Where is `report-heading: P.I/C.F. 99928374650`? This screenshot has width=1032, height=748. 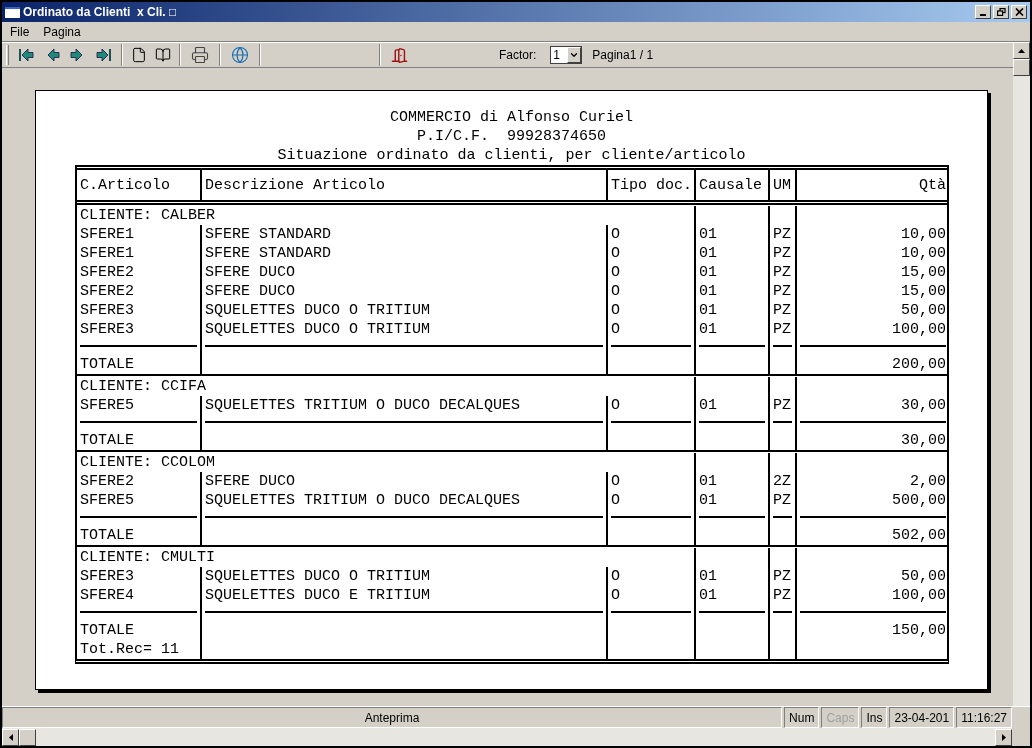
report-heading: P.I/C.F. 99928374650 is located at coordinates (511, 136).